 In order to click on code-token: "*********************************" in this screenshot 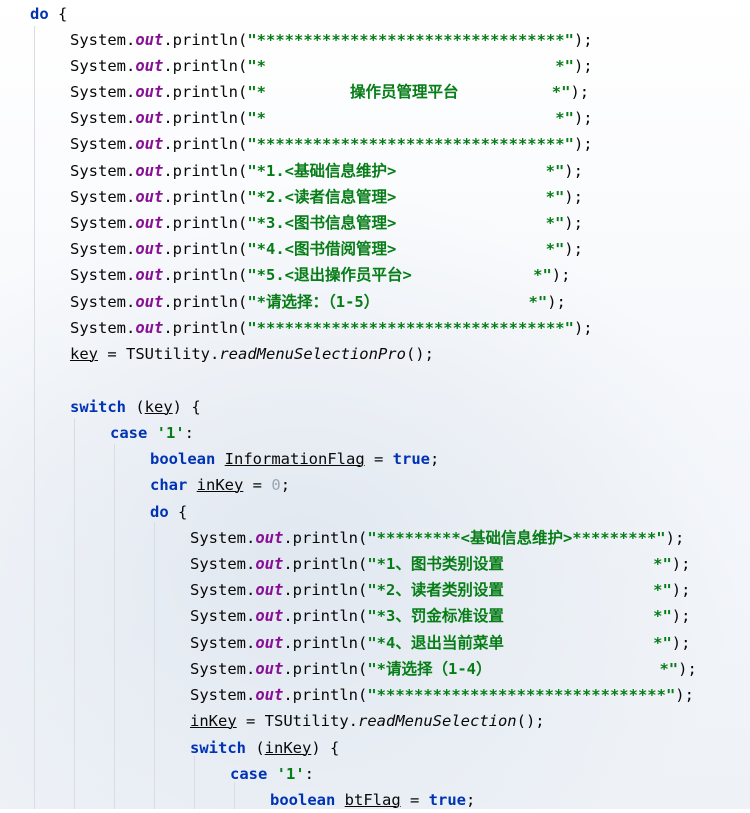, I will do `click(410, 40)`.